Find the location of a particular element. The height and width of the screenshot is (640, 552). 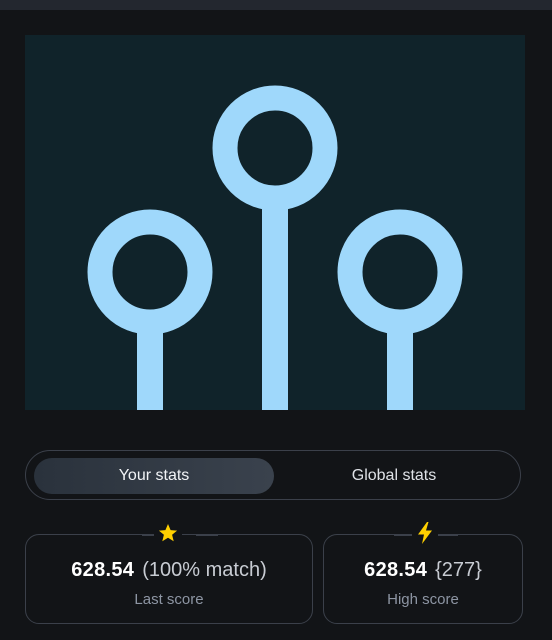

tab-global-stats: Global stats is located at coordinates (394, 476).